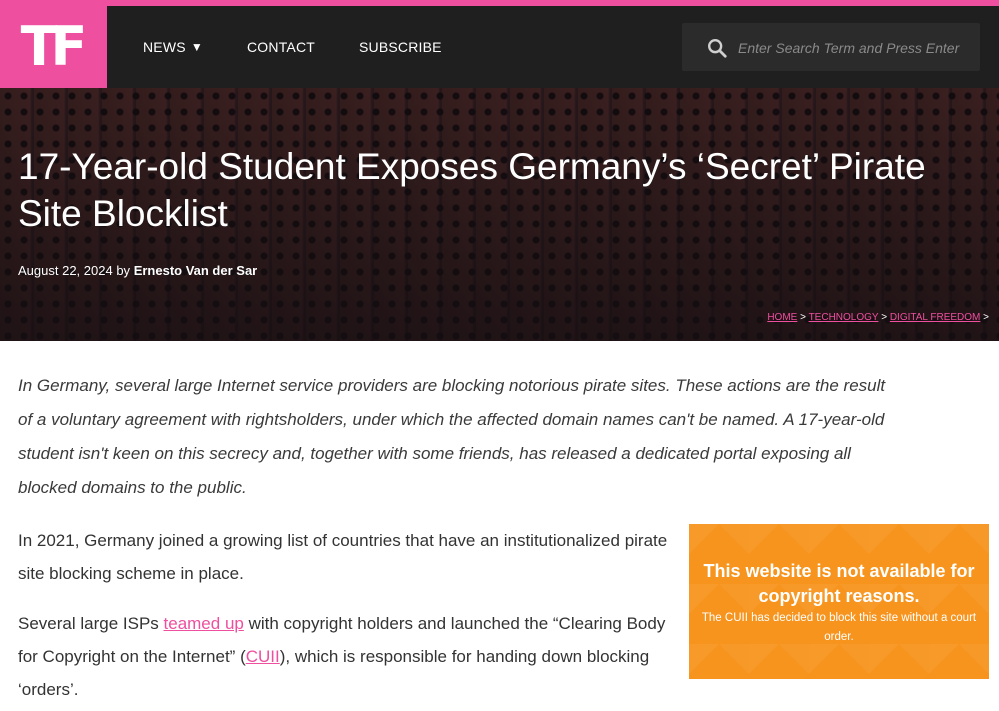 The image size is (999, 711). Describe the element at coordinates (204, 623) in the screenshot. I see `teamed-up-link: teamed up` at that location.